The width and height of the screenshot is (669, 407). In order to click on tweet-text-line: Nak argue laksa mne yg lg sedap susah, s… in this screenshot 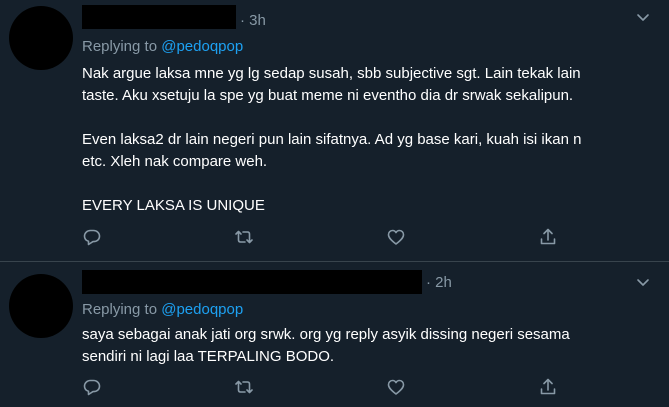, I will do `click(331, 73)`.